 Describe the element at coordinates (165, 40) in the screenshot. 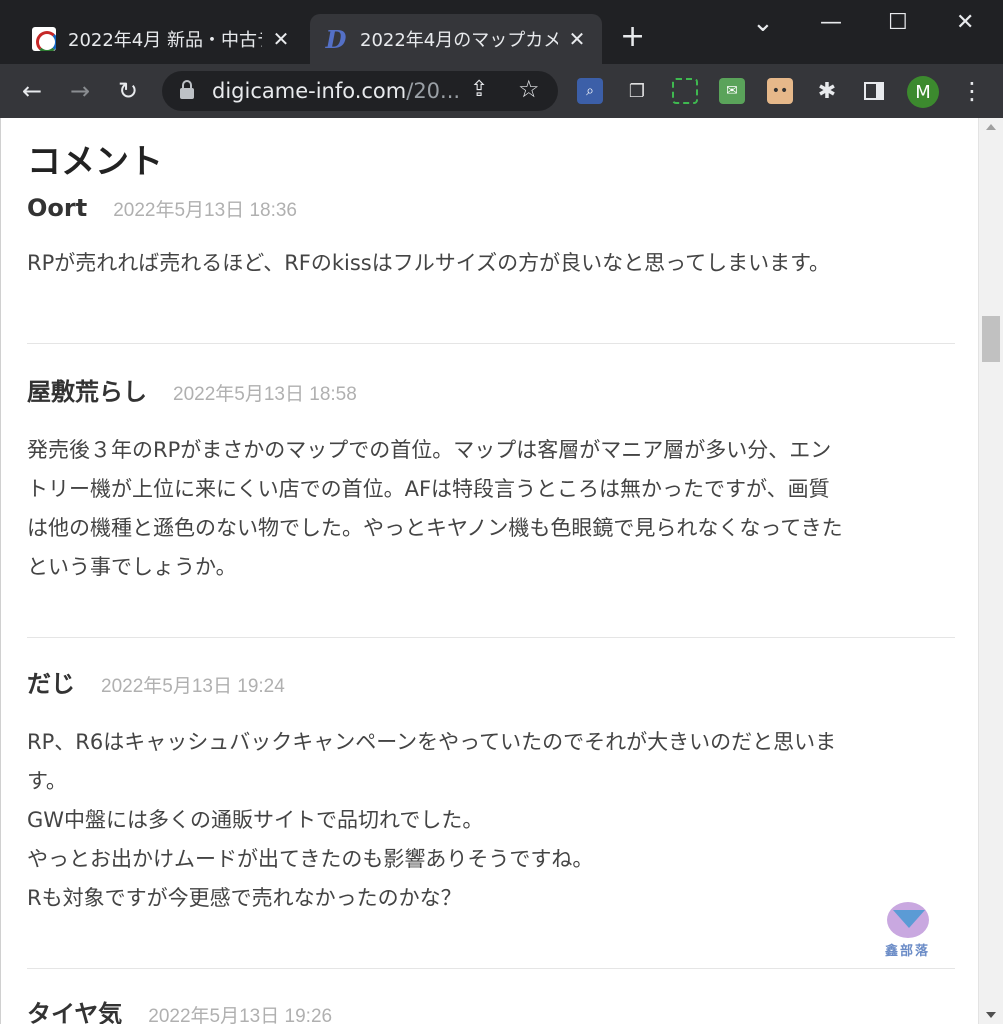

I see `tab-title: 2022年4月 新品・中古デ` at that location.